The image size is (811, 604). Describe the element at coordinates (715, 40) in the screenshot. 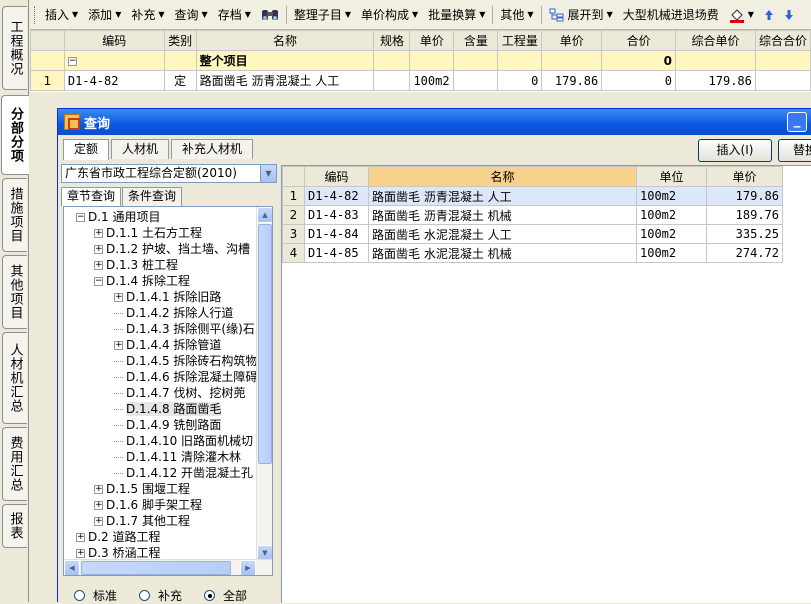

I see `column-header: 综合单价` at that location.